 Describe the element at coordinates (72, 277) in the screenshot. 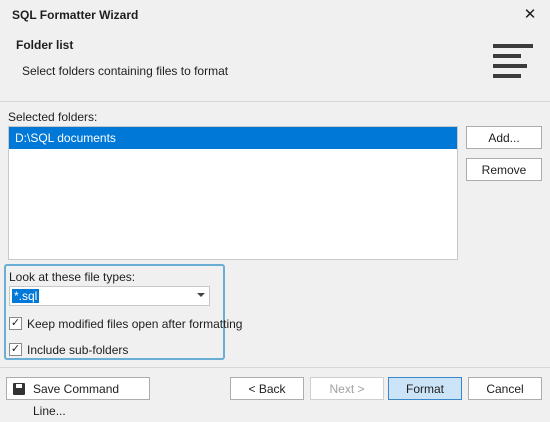

I see `file-types-label: Look at these file types:` at that location.